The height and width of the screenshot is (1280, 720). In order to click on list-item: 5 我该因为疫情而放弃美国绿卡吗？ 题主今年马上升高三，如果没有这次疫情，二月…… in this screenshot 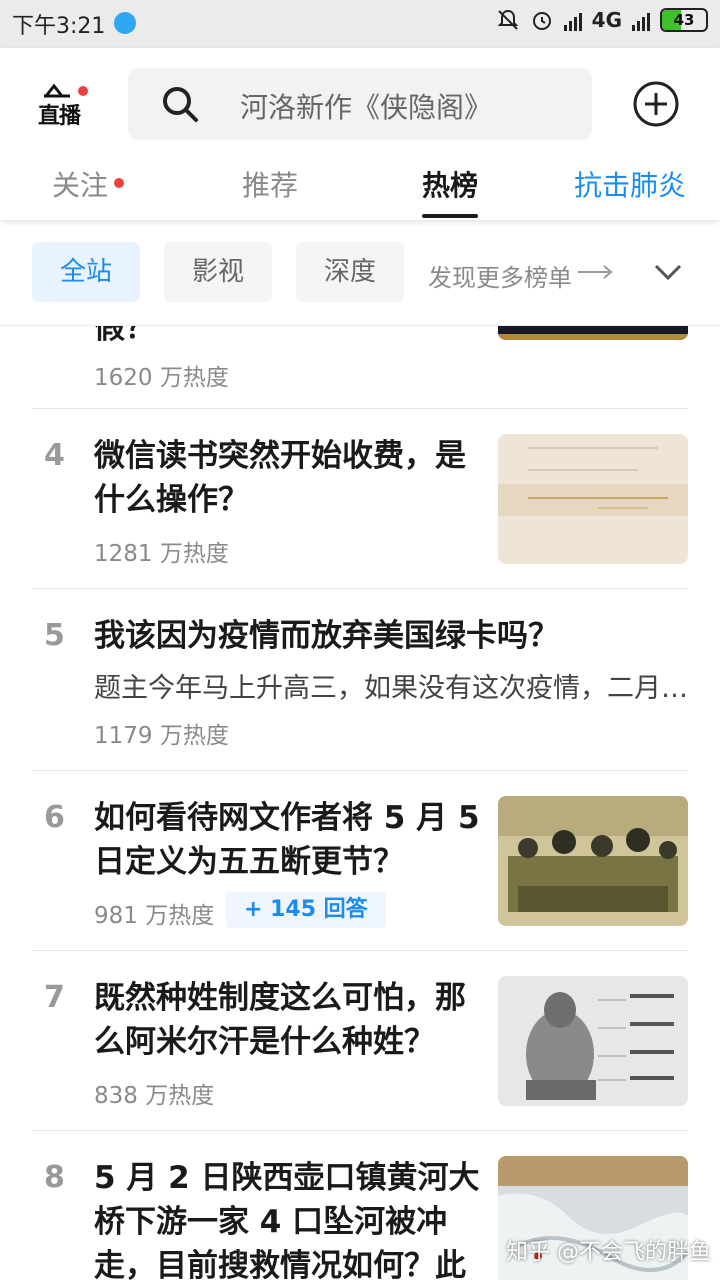, I will do `click(360, 680)`.